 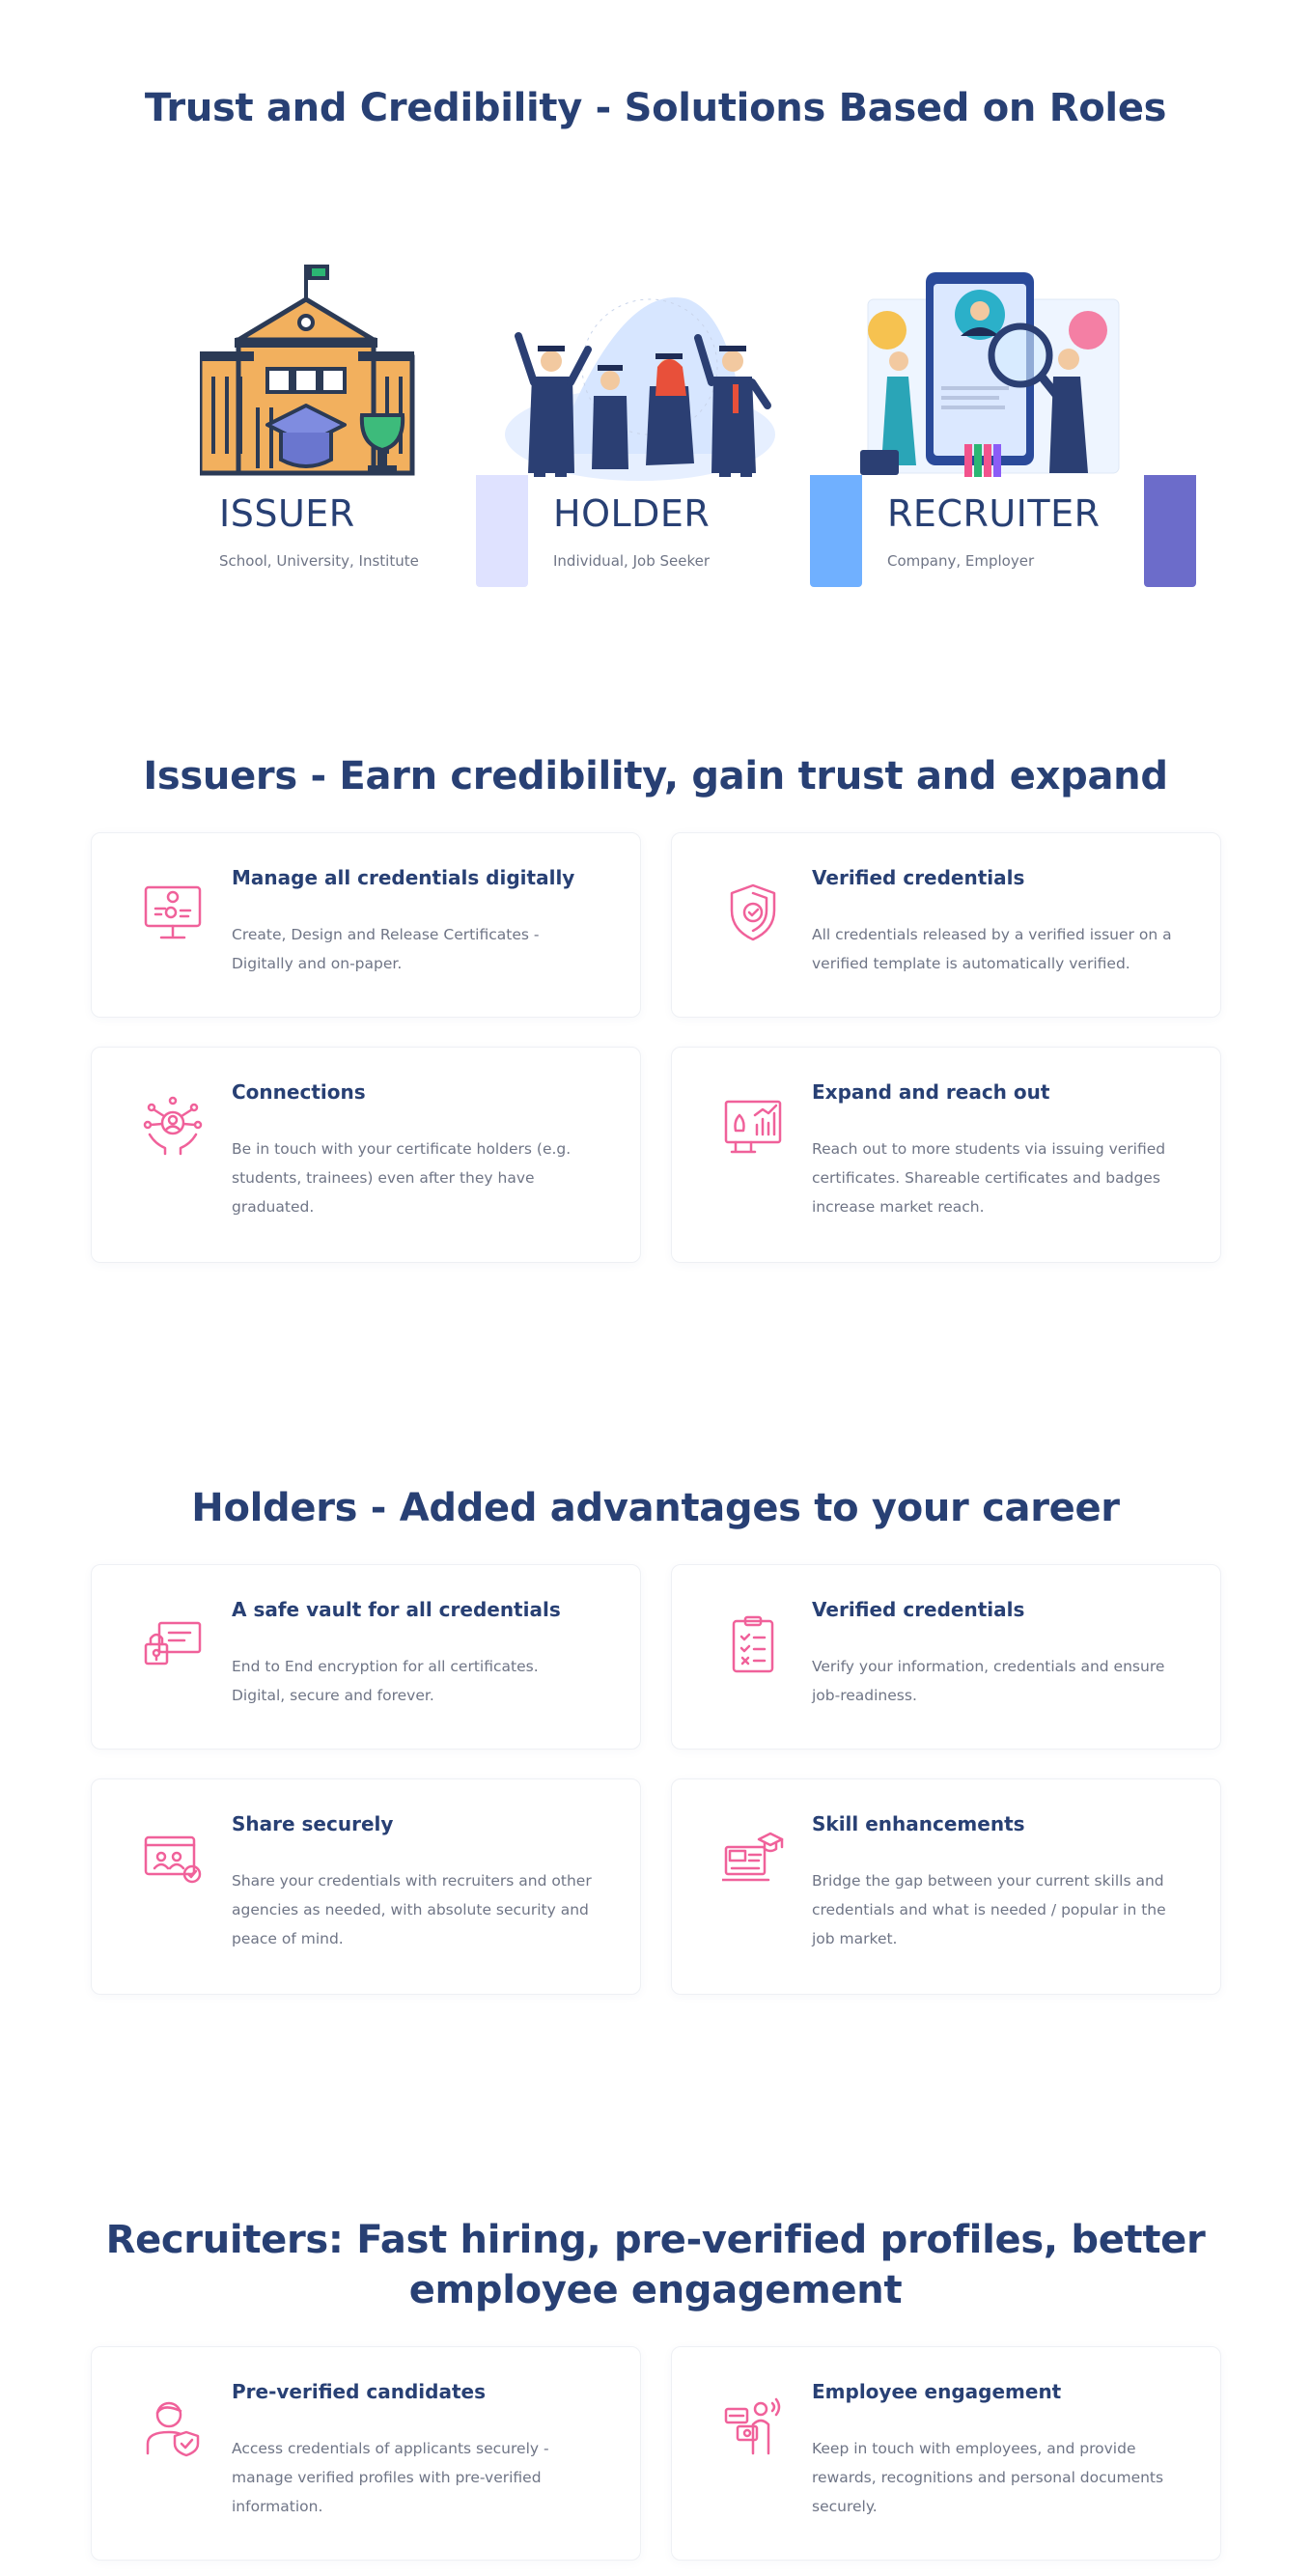 What do you see at coordinates (640, 389) in the screenshot?
I see `graduates-illustration` at bounding box center [640, 389].